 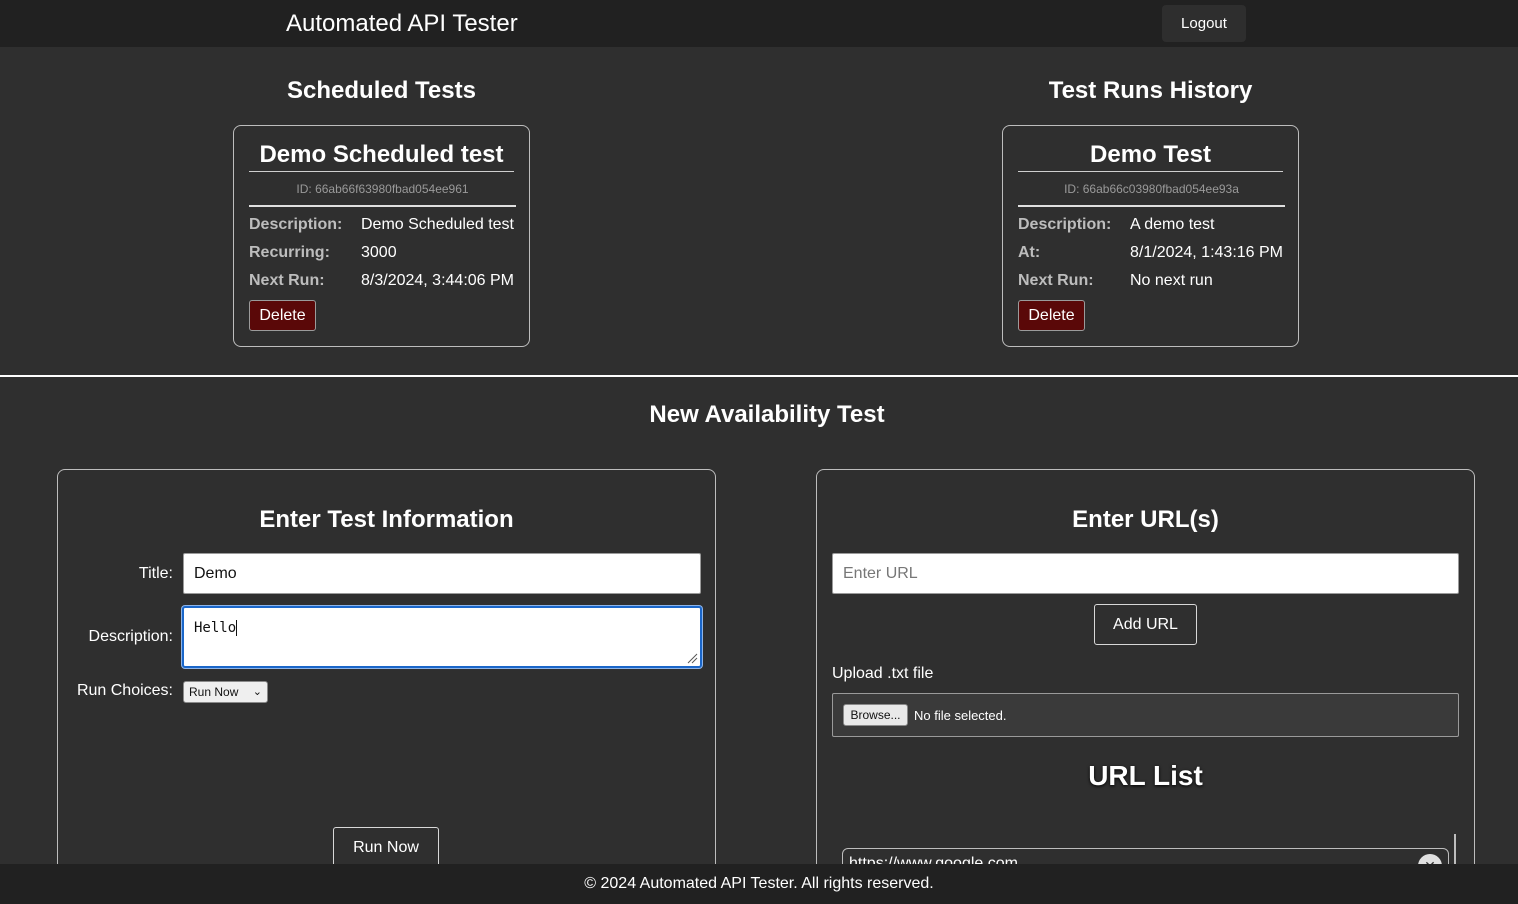 I want to click on upload-label: Upload .txt file, so click(x=883, y=673).